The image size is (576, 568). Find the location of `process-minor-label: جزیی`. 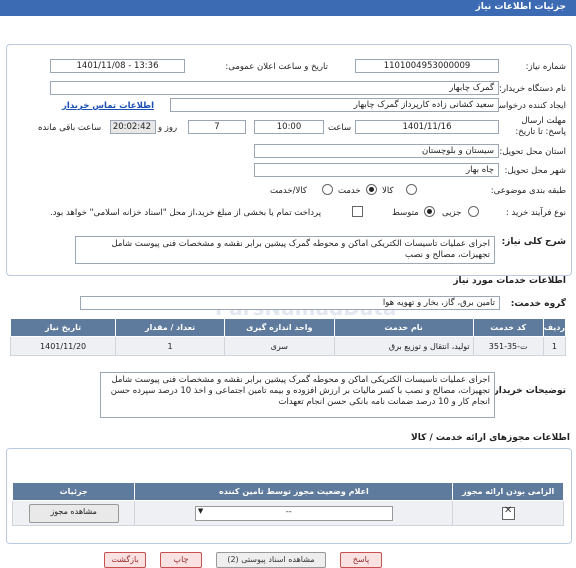

process-minor-label: جزیی is located at coordinates (452, 213).